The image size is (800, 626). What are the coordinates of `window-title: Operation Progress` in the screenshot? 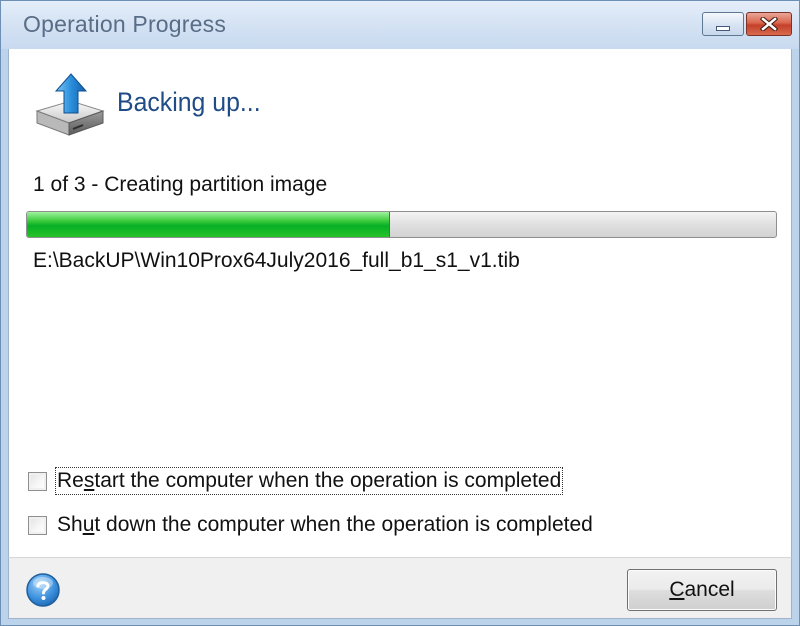 It's located at (125, 24).